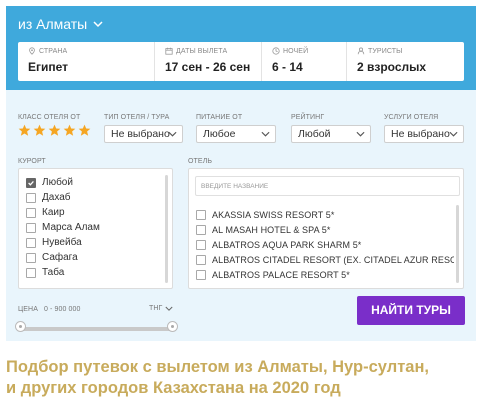 The width and height of the screenshot is (482, 401). Describe the element at coordinates (327, 186) in the screenshot. I see `hotel-search-input: ВВЕДИТЕ НАЗВАНИЕ` at that location.